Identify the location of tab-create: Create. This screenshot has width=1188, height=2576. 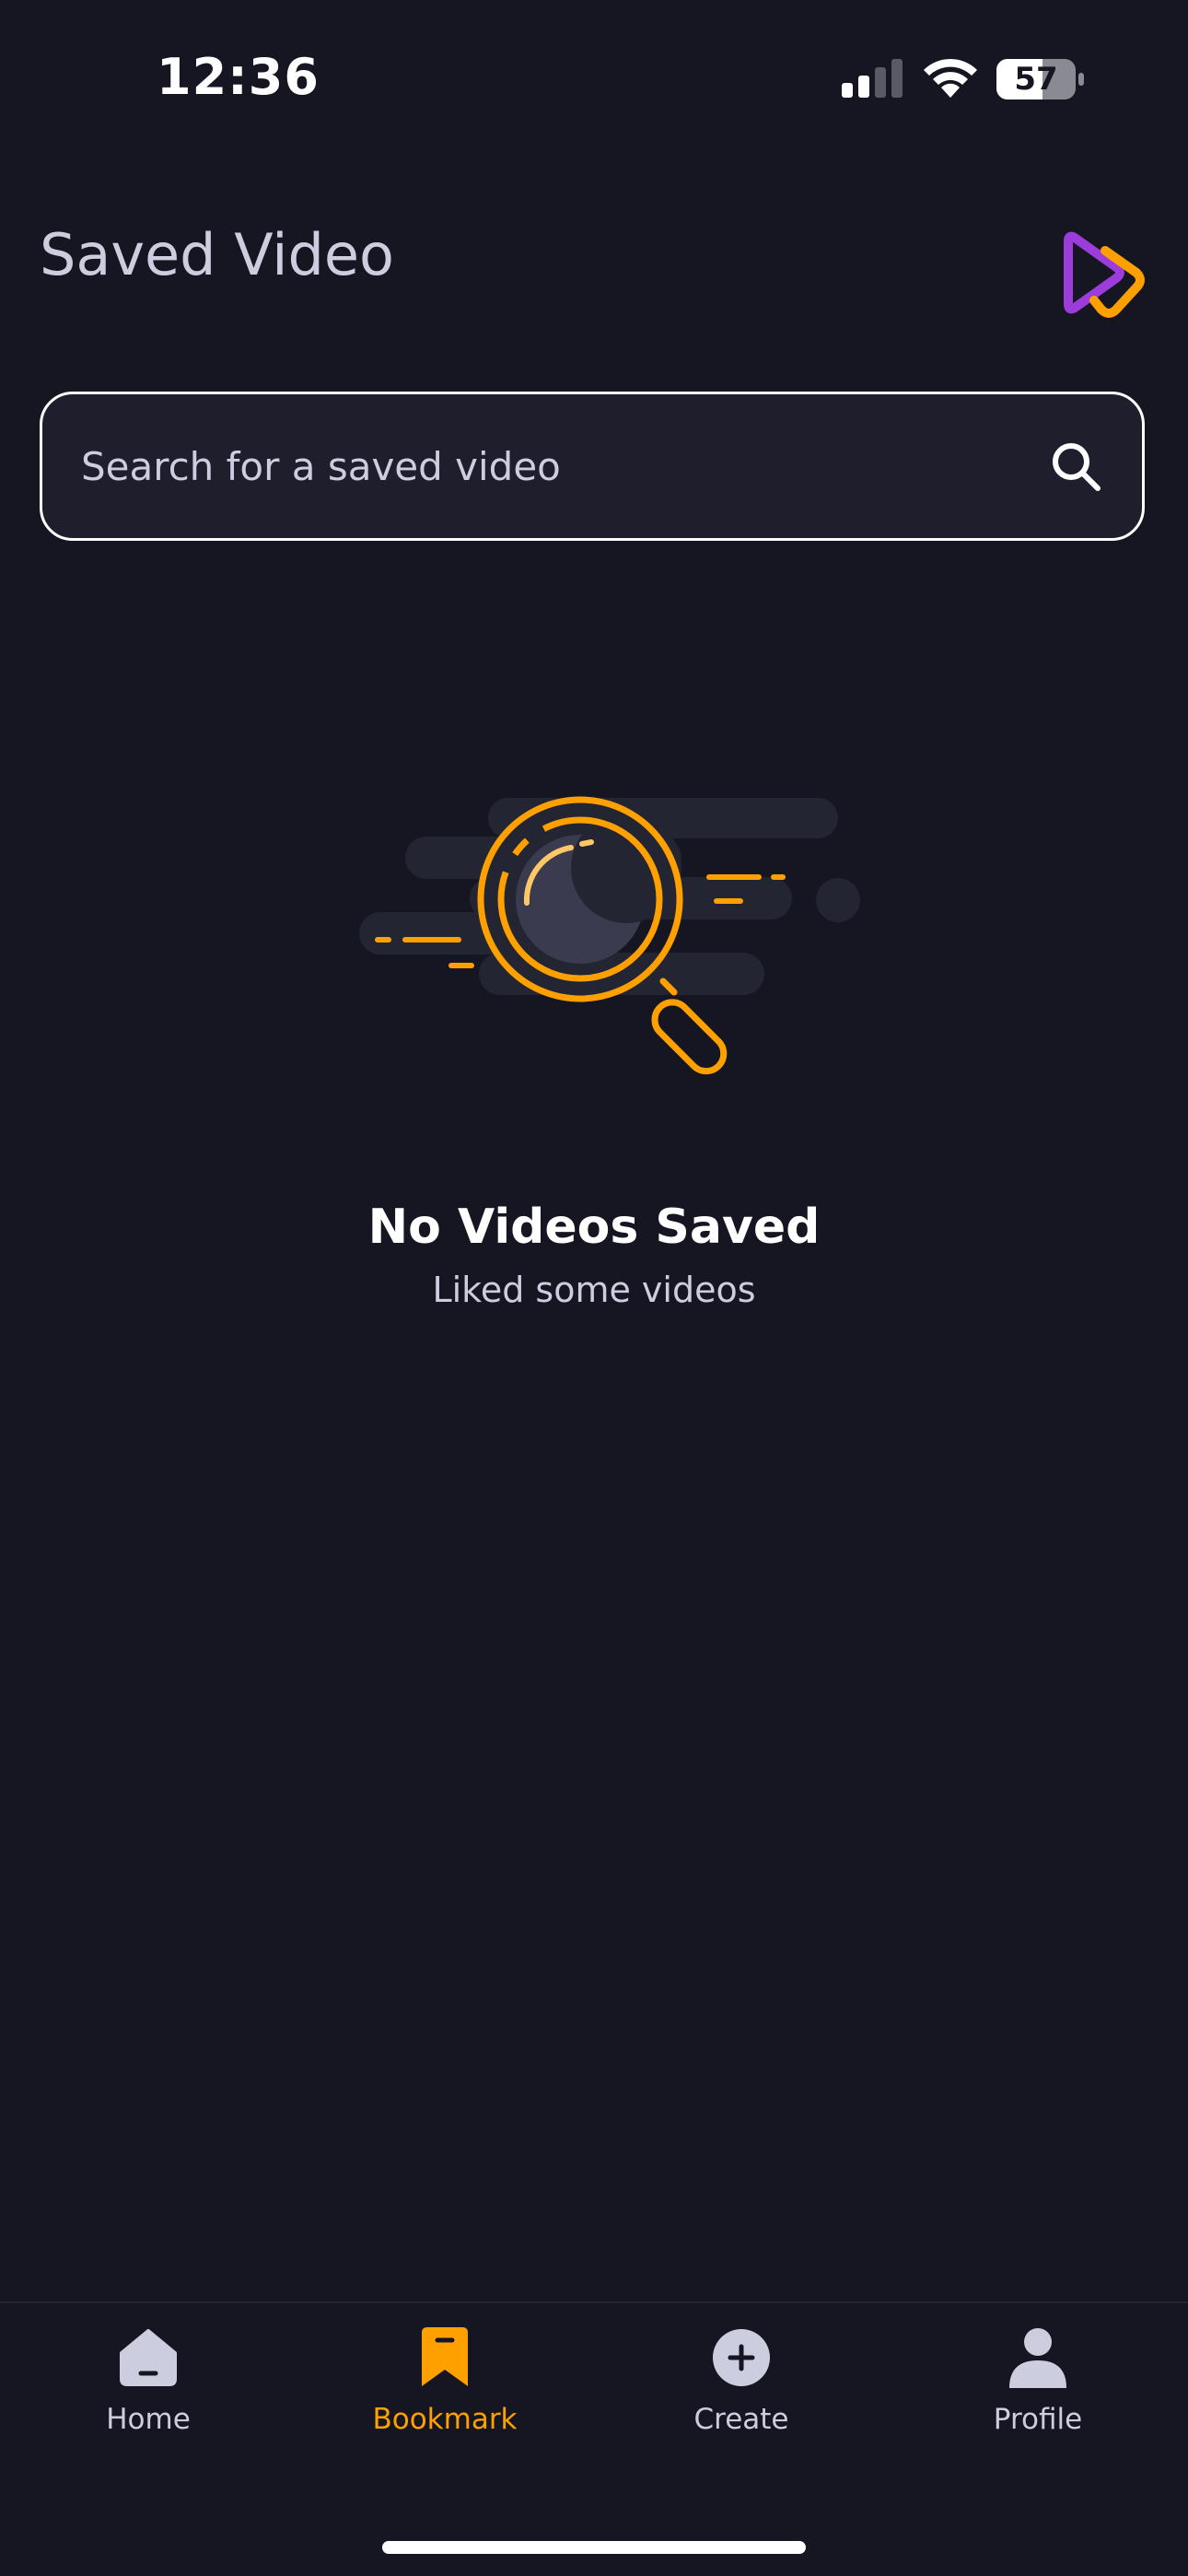
(741, 2380).